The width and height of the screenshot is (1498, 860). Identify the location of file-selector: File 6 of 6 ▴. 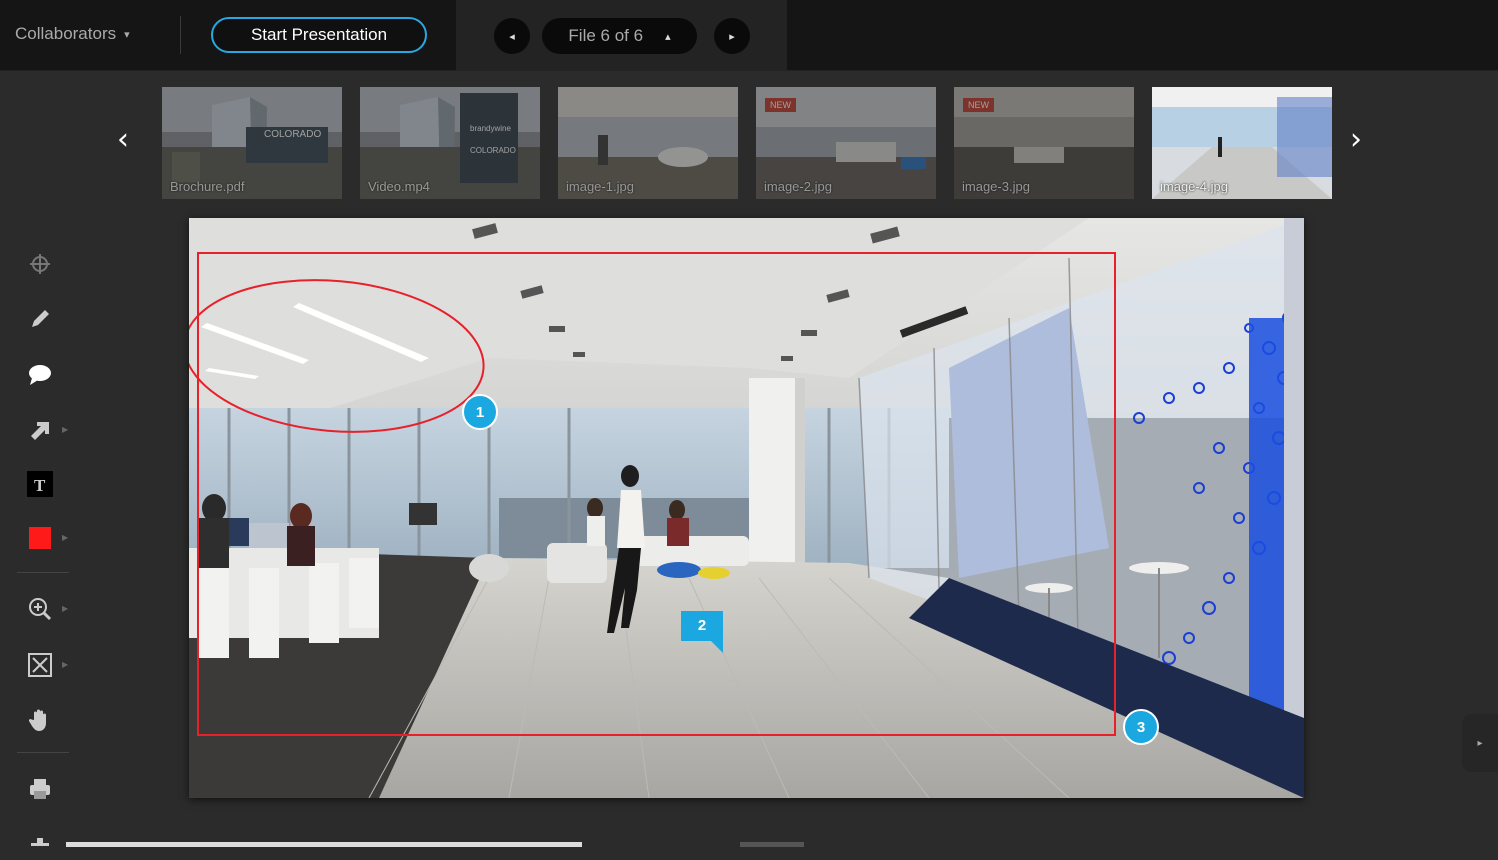
(619, 36).